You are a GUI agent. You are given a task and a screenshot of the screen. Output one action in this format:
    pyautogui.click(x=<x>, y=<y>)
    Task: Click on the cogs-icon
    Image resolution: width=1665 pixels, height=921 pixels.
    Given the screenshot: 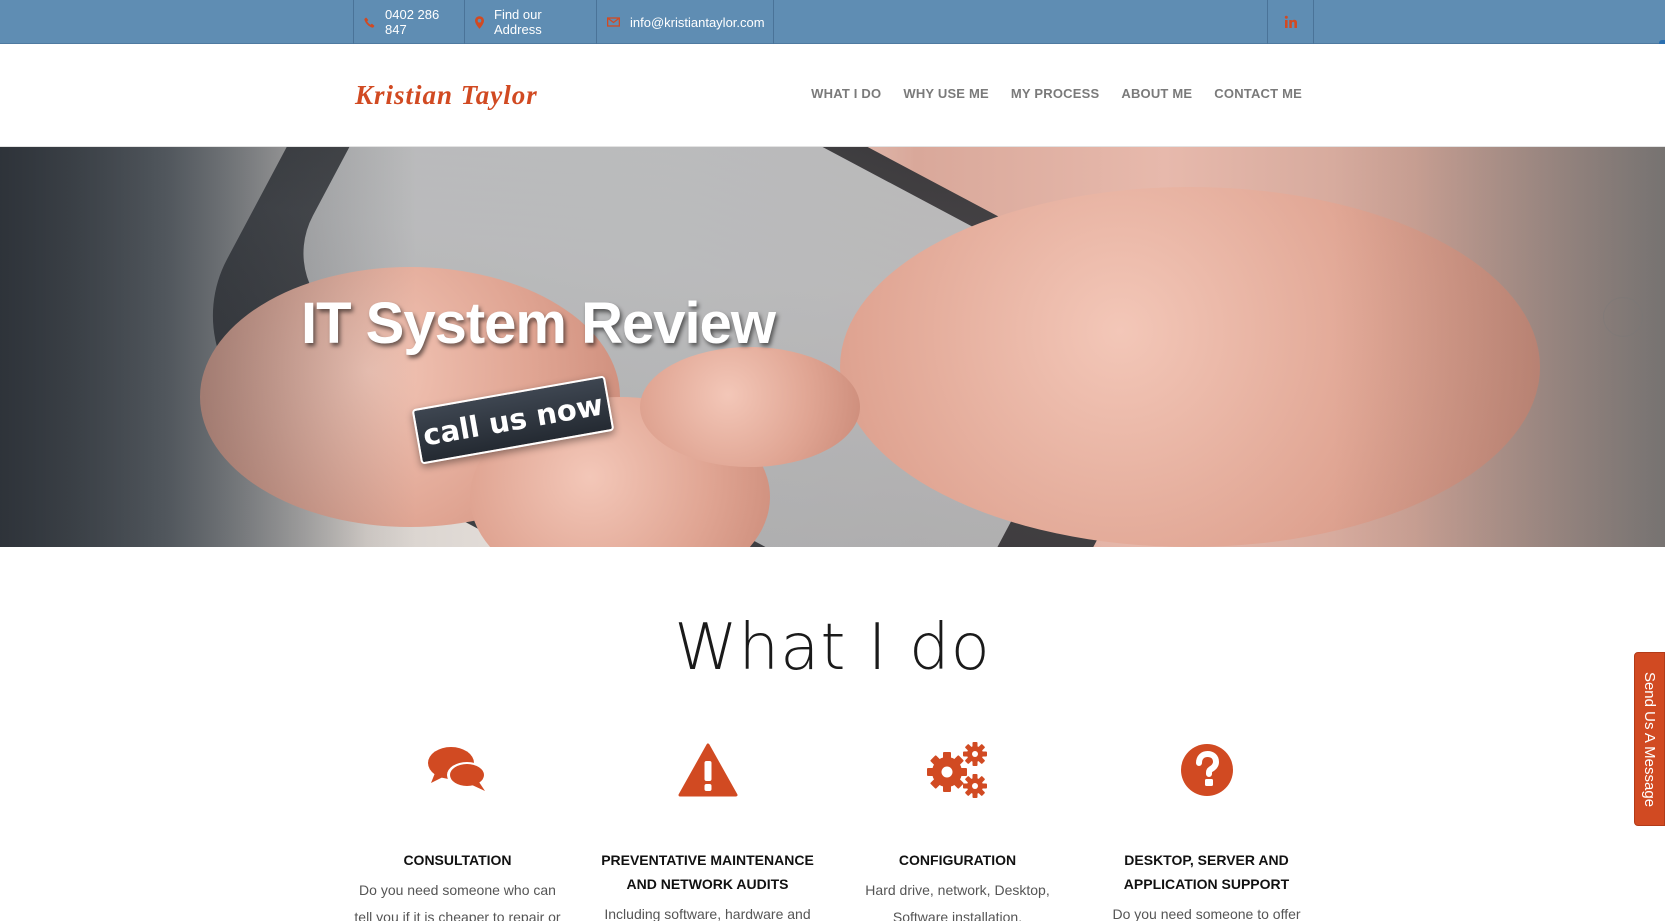 What is the action you would take?
    pyautogui.click(x=957, y=770)
    